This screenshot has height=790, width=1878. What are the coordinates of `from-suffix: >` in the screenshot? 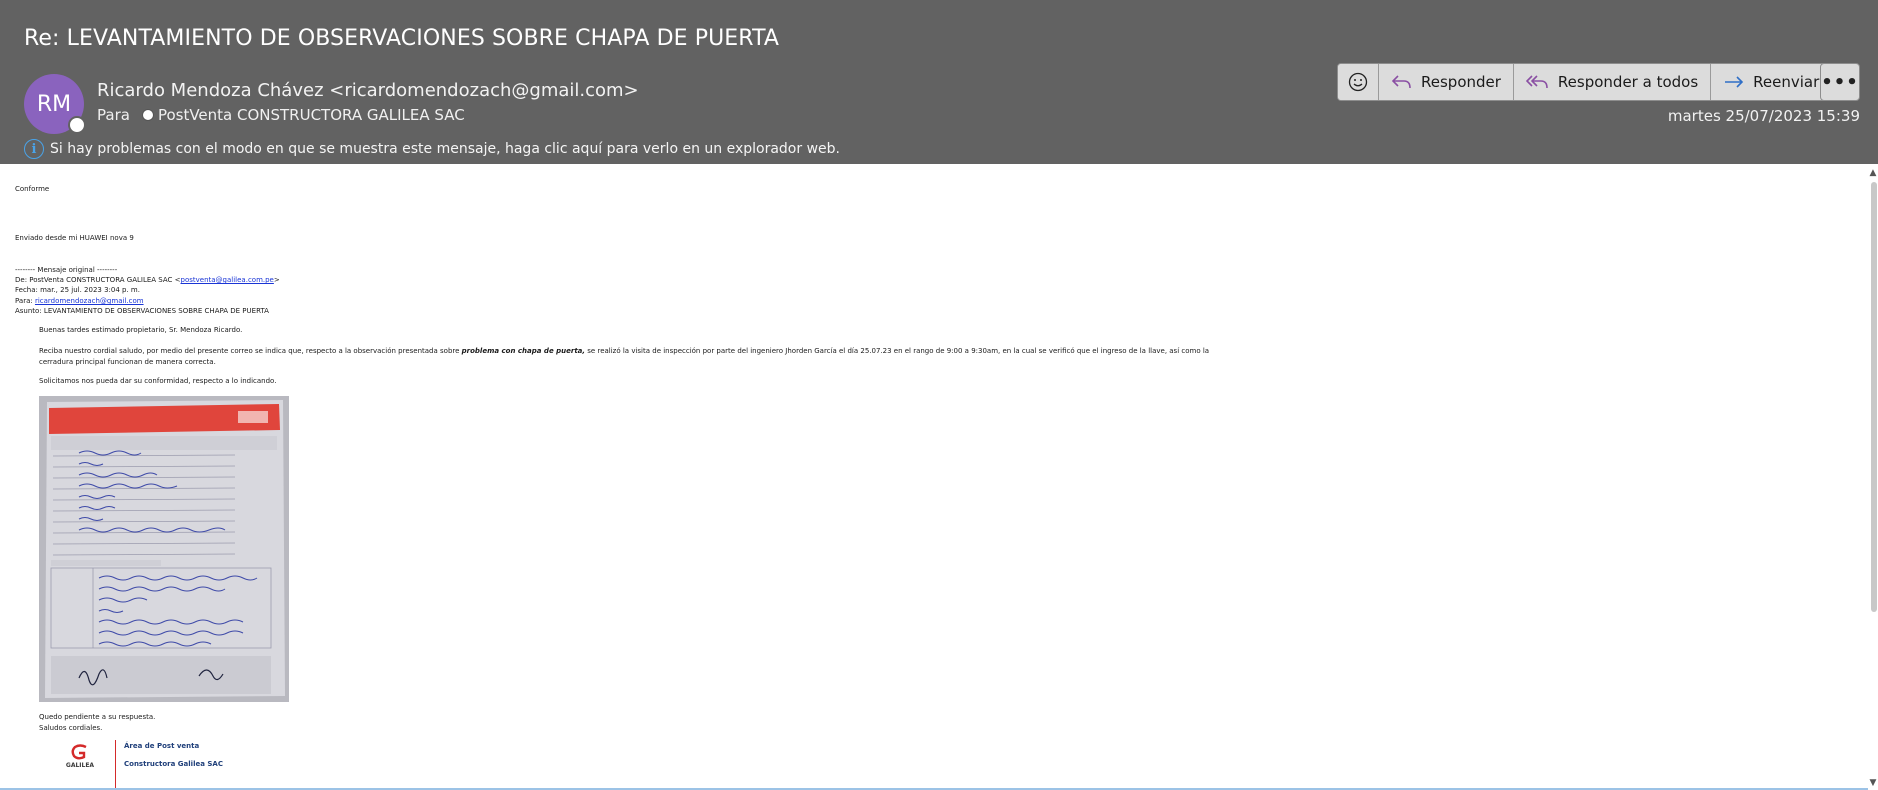 It's located at (276, 280).